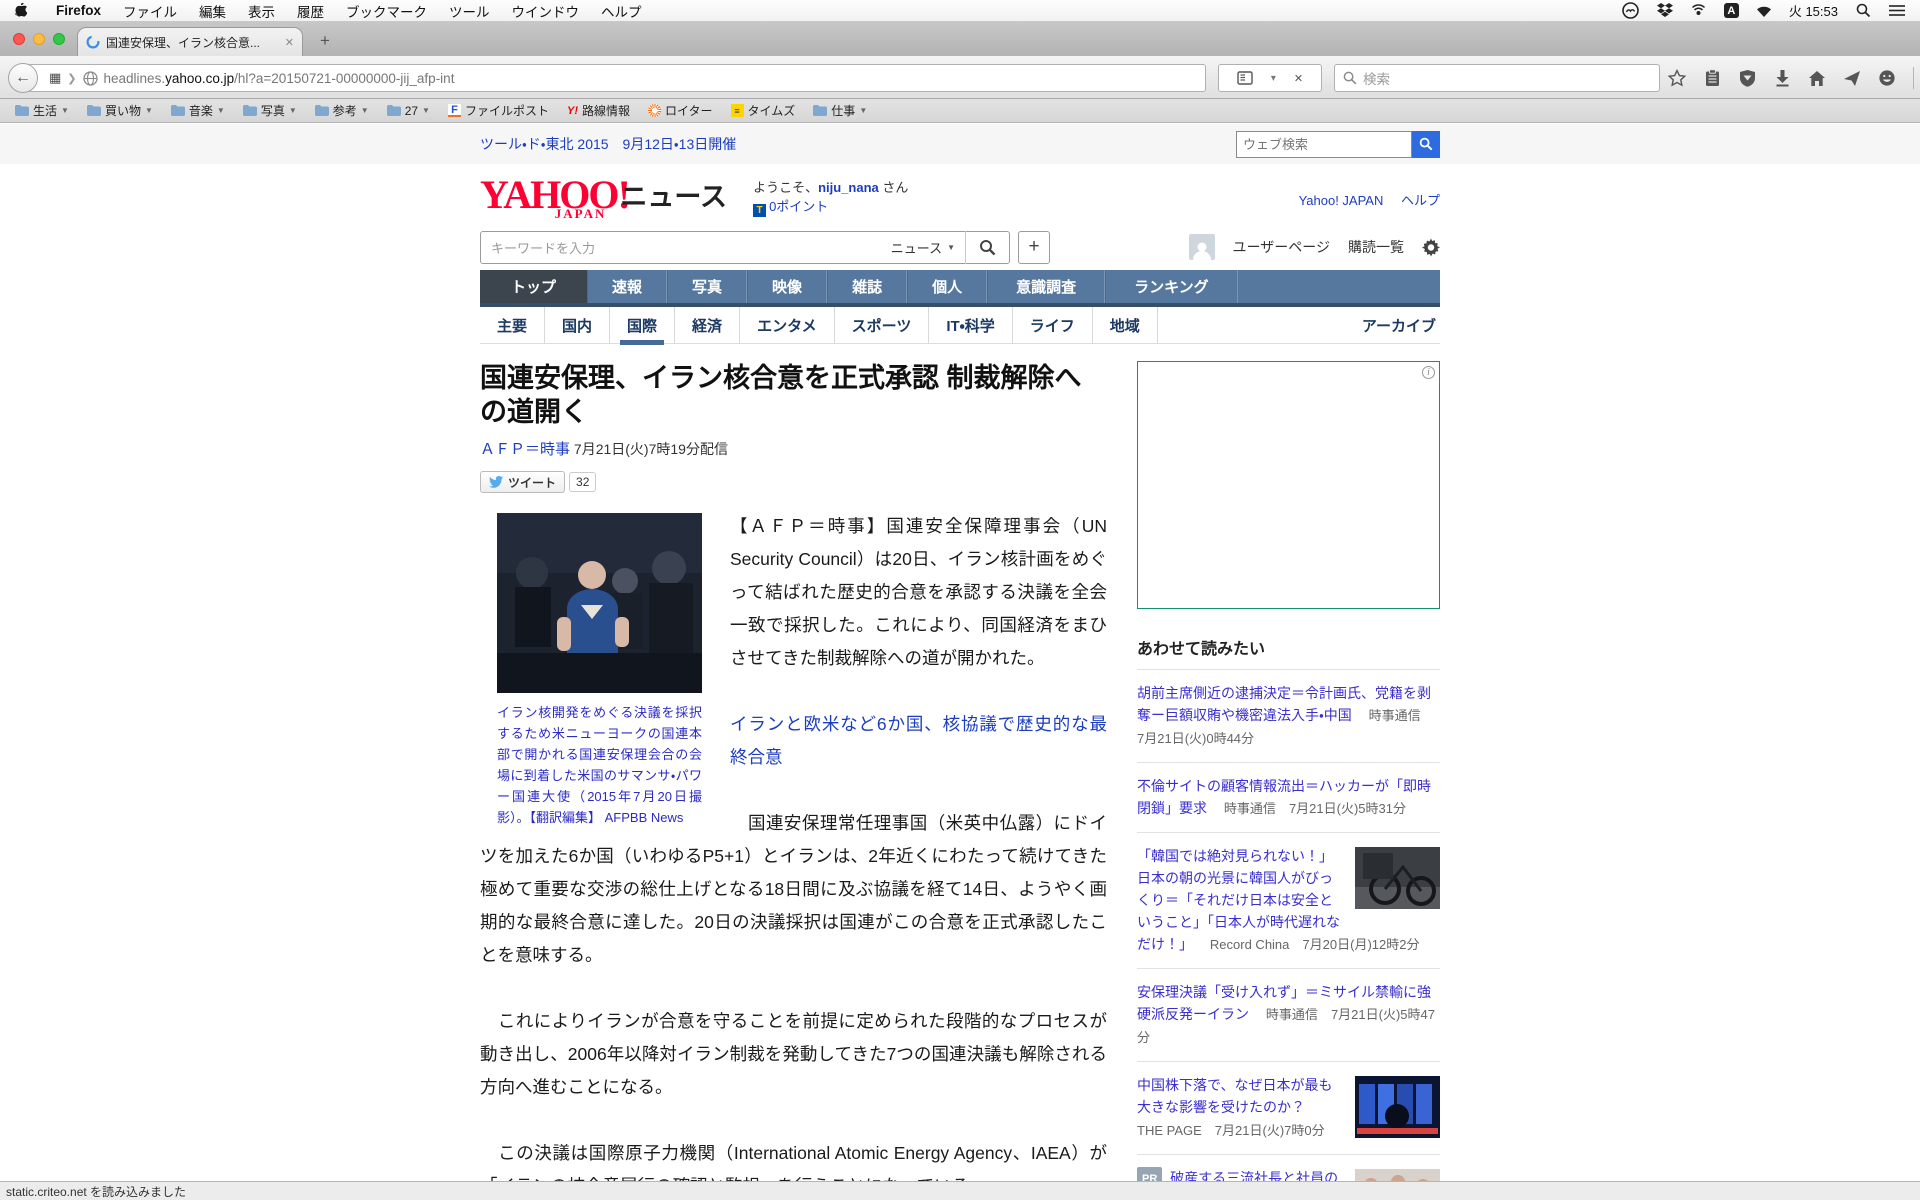 The image size is (1920, 1200). Describe the element at coordinates (1813, 10) in the screenshot. I see `menubar-clock: 火 15:53` at that location.